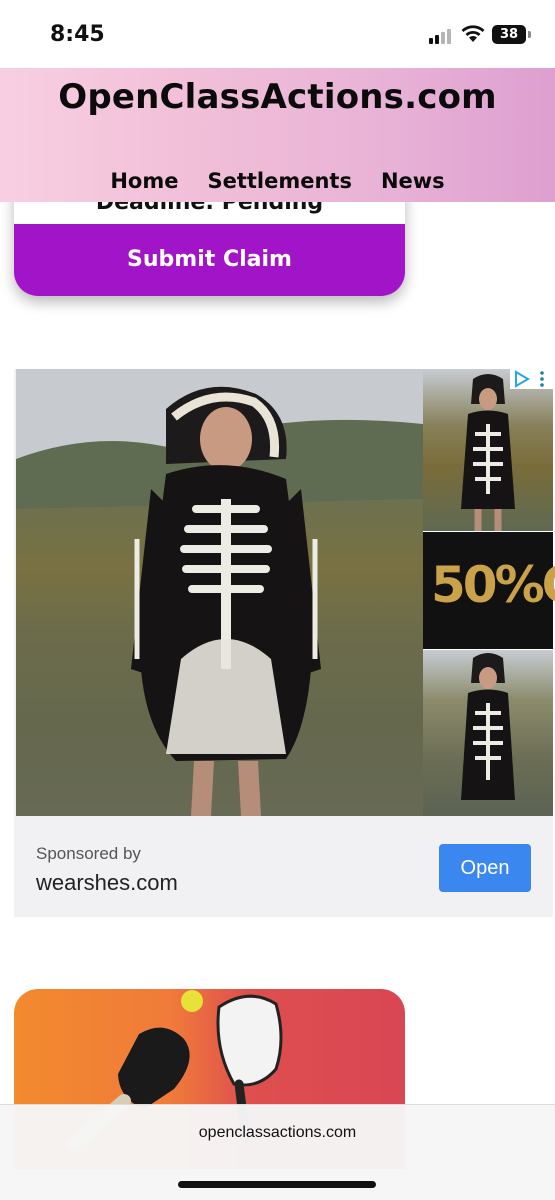 The width and height of the screenshot is (555, 1200). I want to click on ad-choices-icon, so click(531, 379).